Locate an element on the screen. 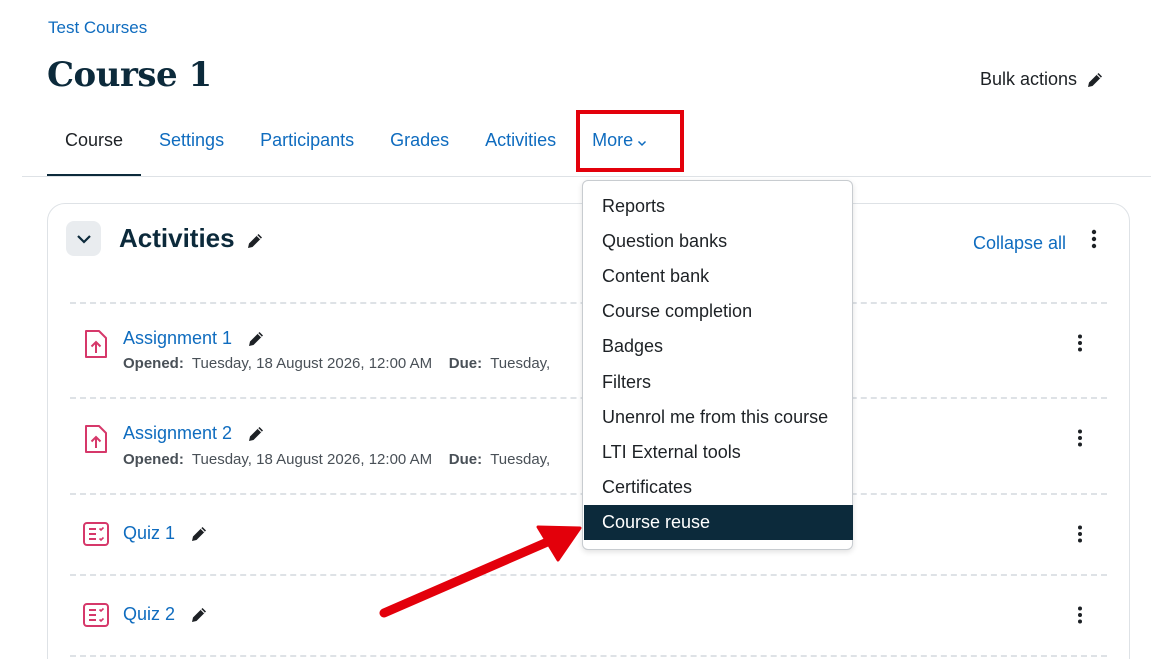  section-title: Activities is located at coordinates (192, 238).